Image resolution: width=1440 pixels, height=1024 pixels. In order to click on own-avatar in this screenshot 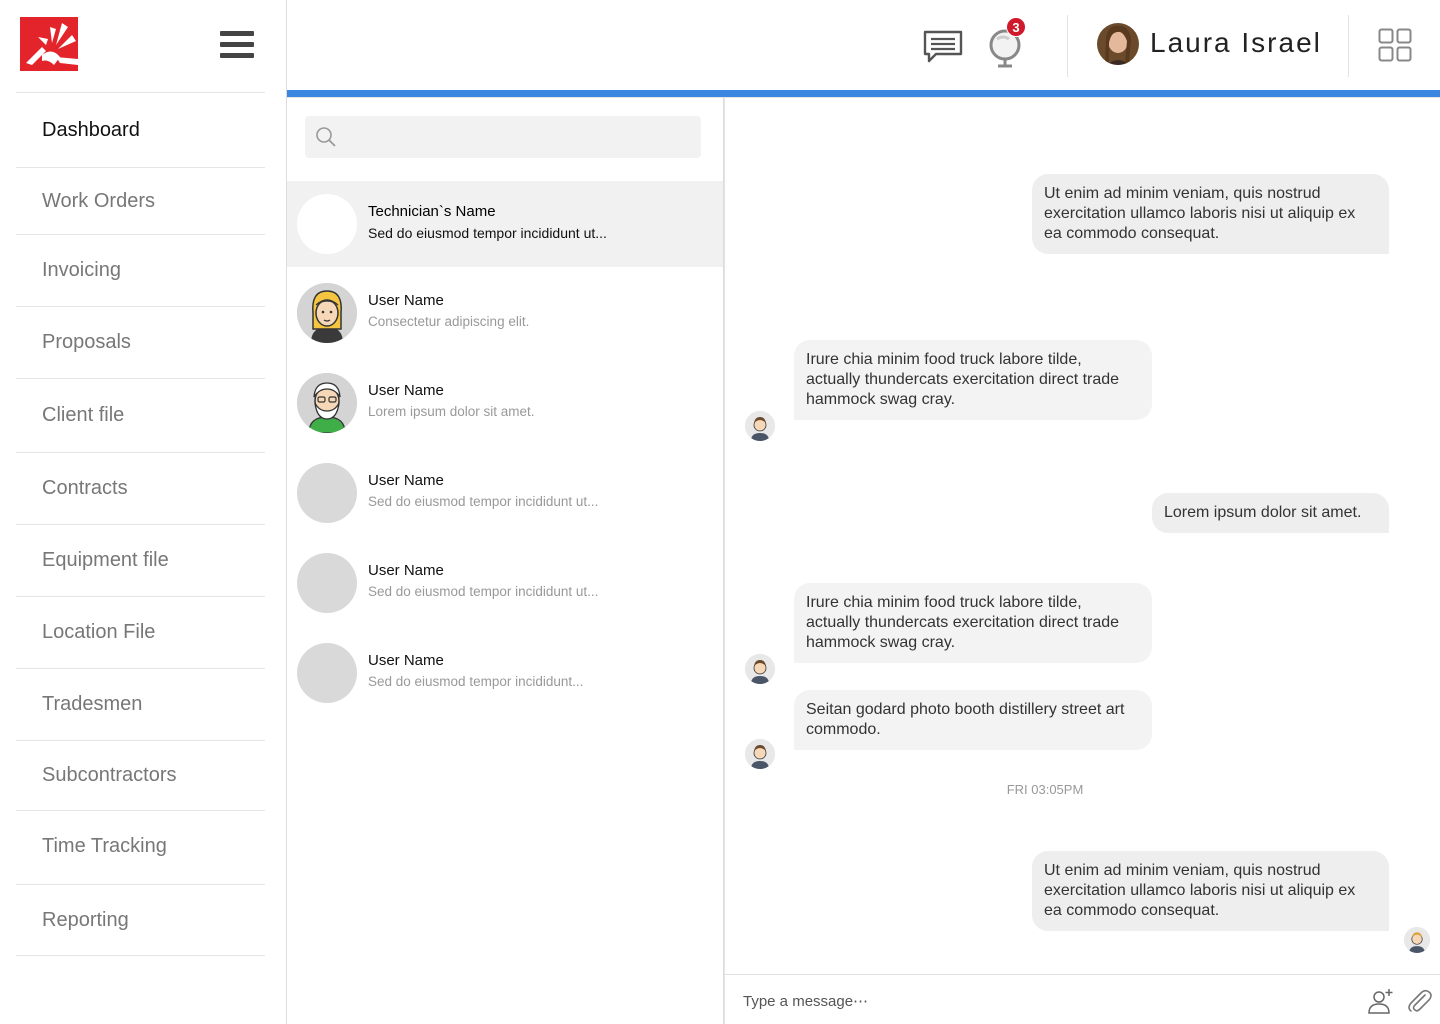, I will do `click(1417, 940)`.